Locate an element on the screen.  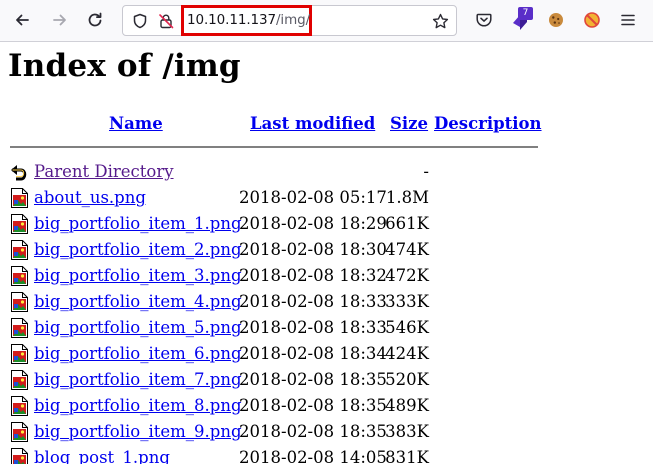
file-size: 1.8M is located at coordinates (407, 197).